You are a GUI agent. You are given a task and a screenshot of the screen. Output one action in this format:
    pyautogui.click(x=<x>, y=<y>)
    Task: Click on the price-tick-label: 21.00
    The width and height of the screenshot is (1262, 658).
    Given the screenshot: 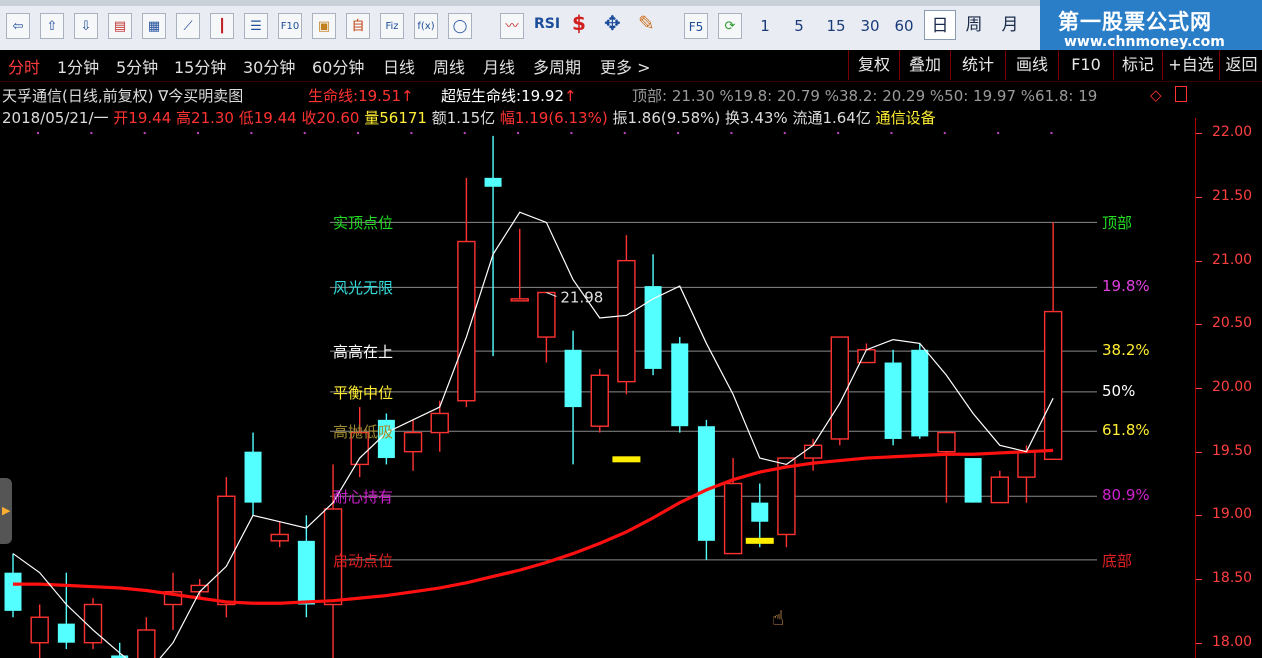 What is the action you would take?
    pyautogui.click(x=1232, y=259)
    